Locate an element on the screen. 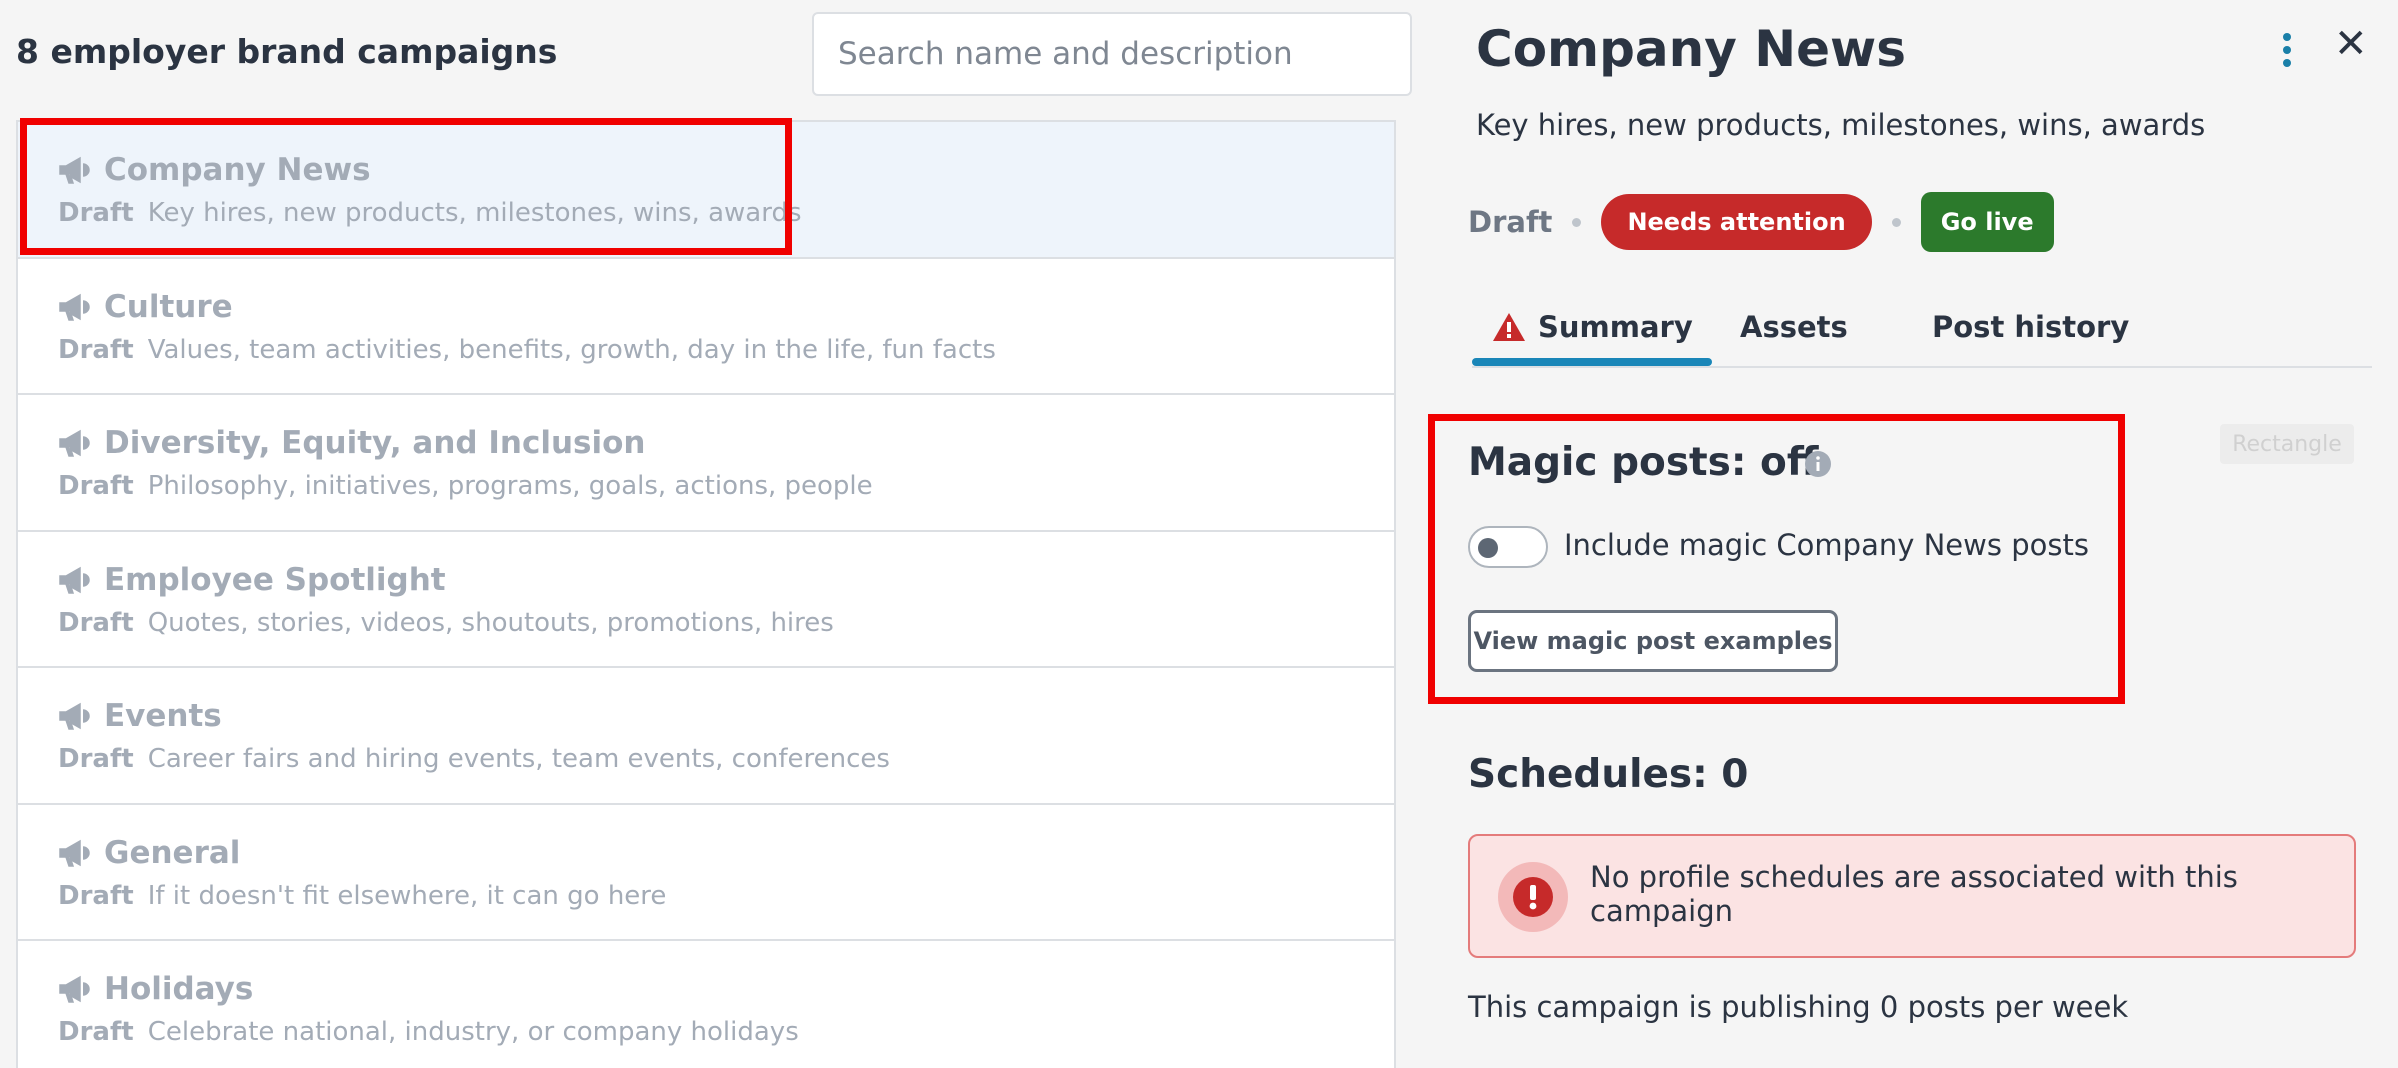  tab-assets: Assets is located at coordinates (1794, 327).